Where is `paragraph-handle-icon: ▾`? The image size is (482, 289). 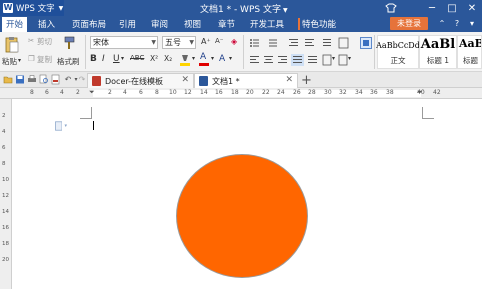
paragraph-handle-icon: ▾ is located at coordinates (61, 126).